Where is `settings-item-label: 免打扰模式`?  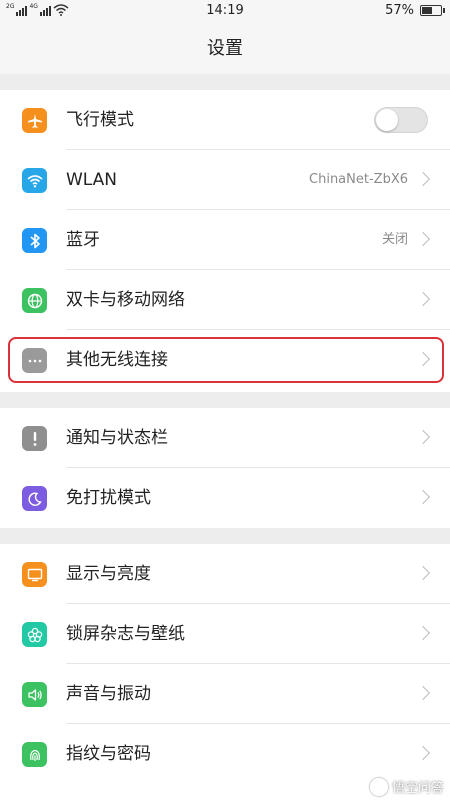
settings-item-label: 免打扰模式 is located at coordinates (108, 498).